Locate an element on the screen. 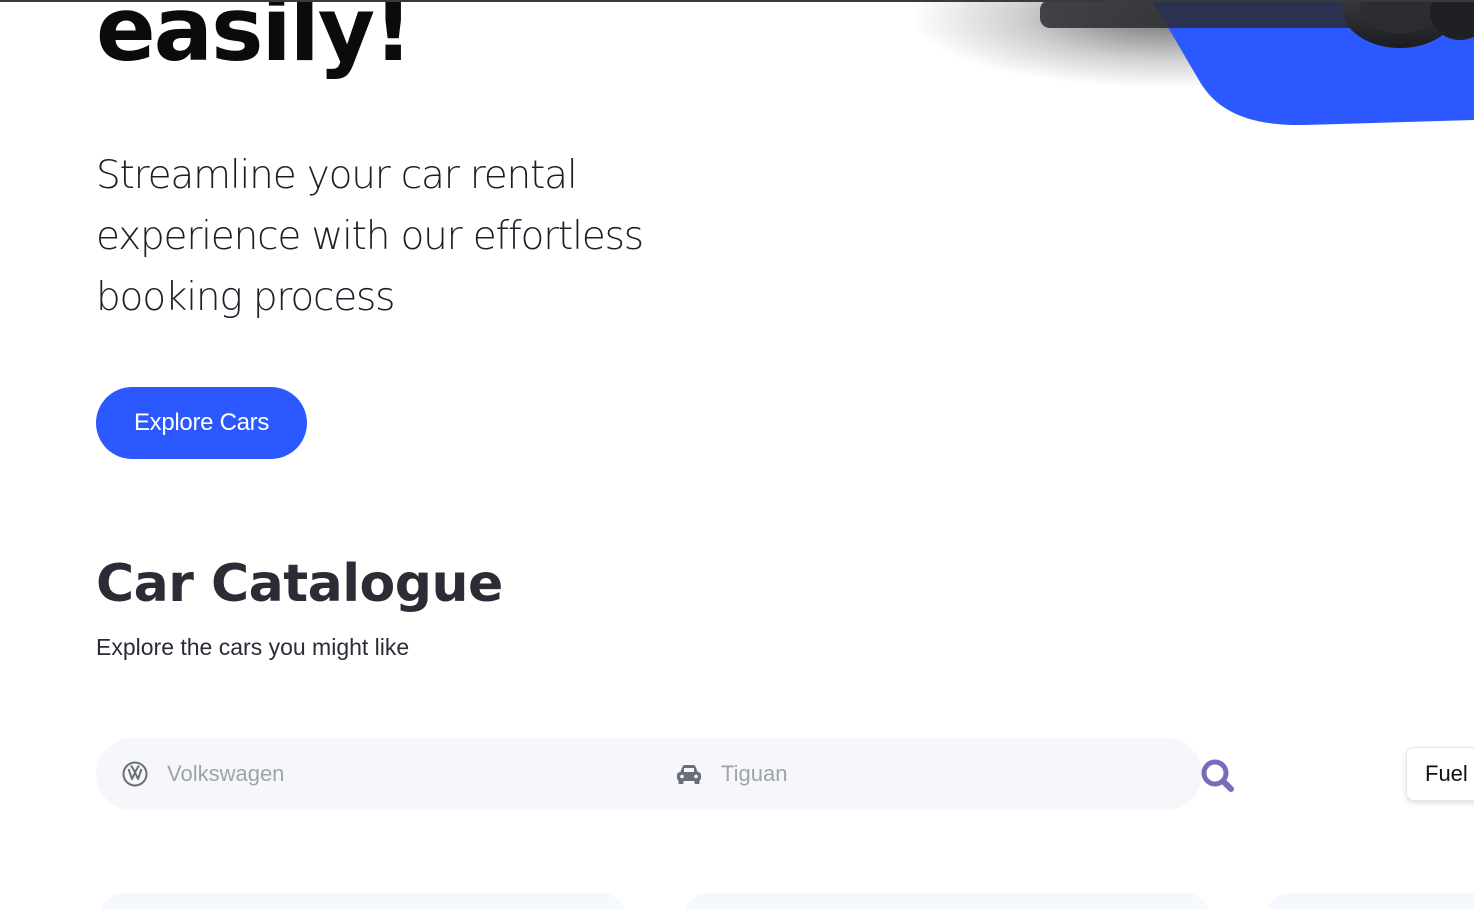 This screenshot has width=1474, height=909. model-input is located at coordinates (921, 774).